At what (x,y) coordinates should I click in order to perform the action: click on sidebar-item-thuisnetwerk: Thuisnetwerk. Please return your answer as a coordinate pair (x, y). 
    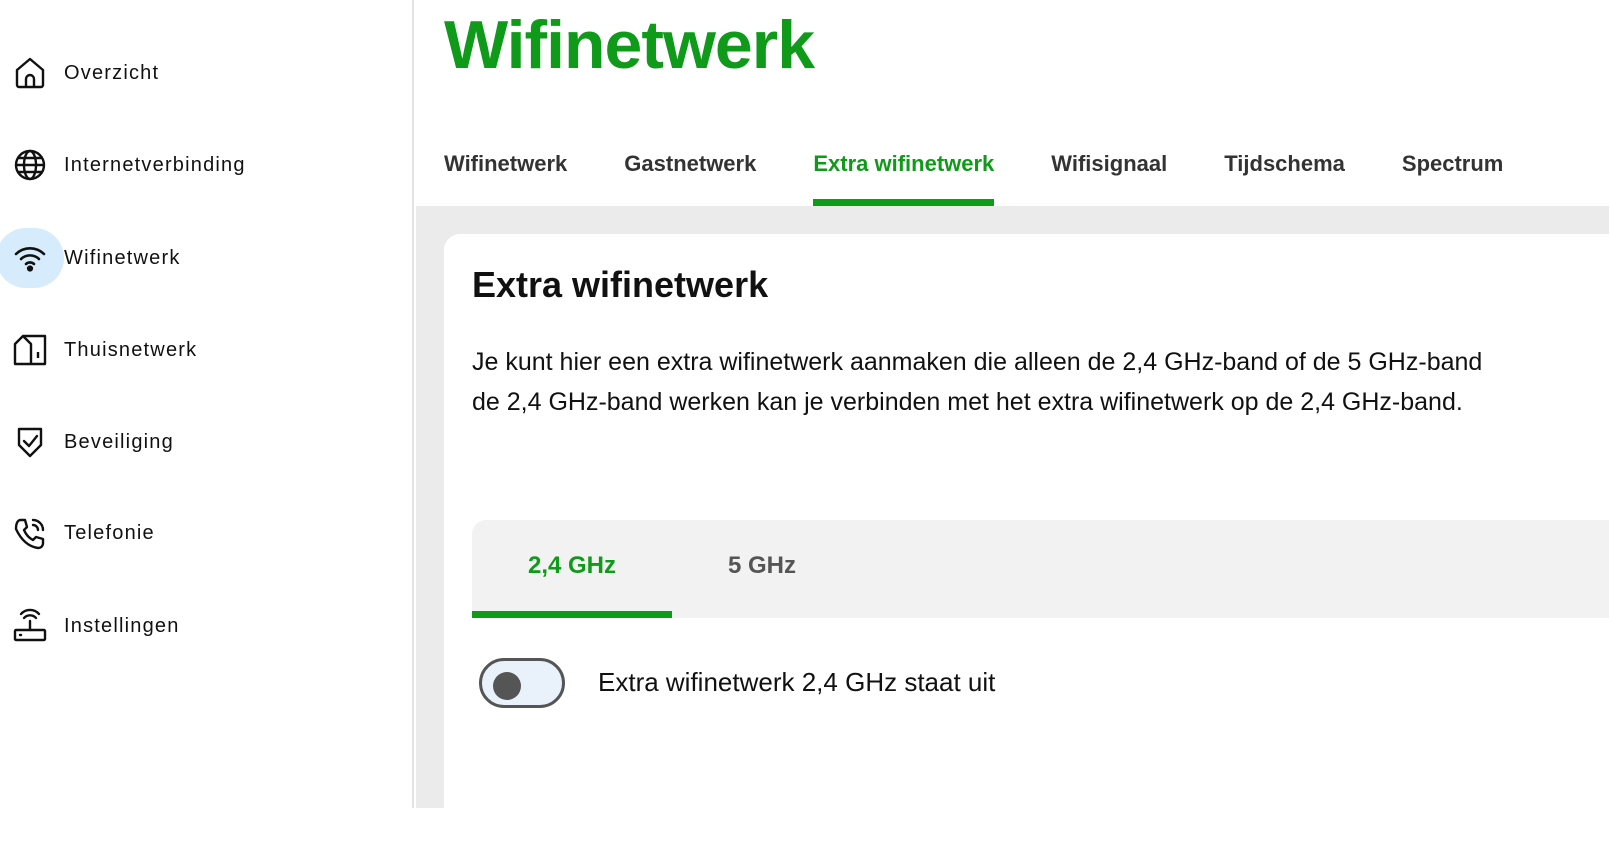
    Looking at the image, I should click on (200, 350).